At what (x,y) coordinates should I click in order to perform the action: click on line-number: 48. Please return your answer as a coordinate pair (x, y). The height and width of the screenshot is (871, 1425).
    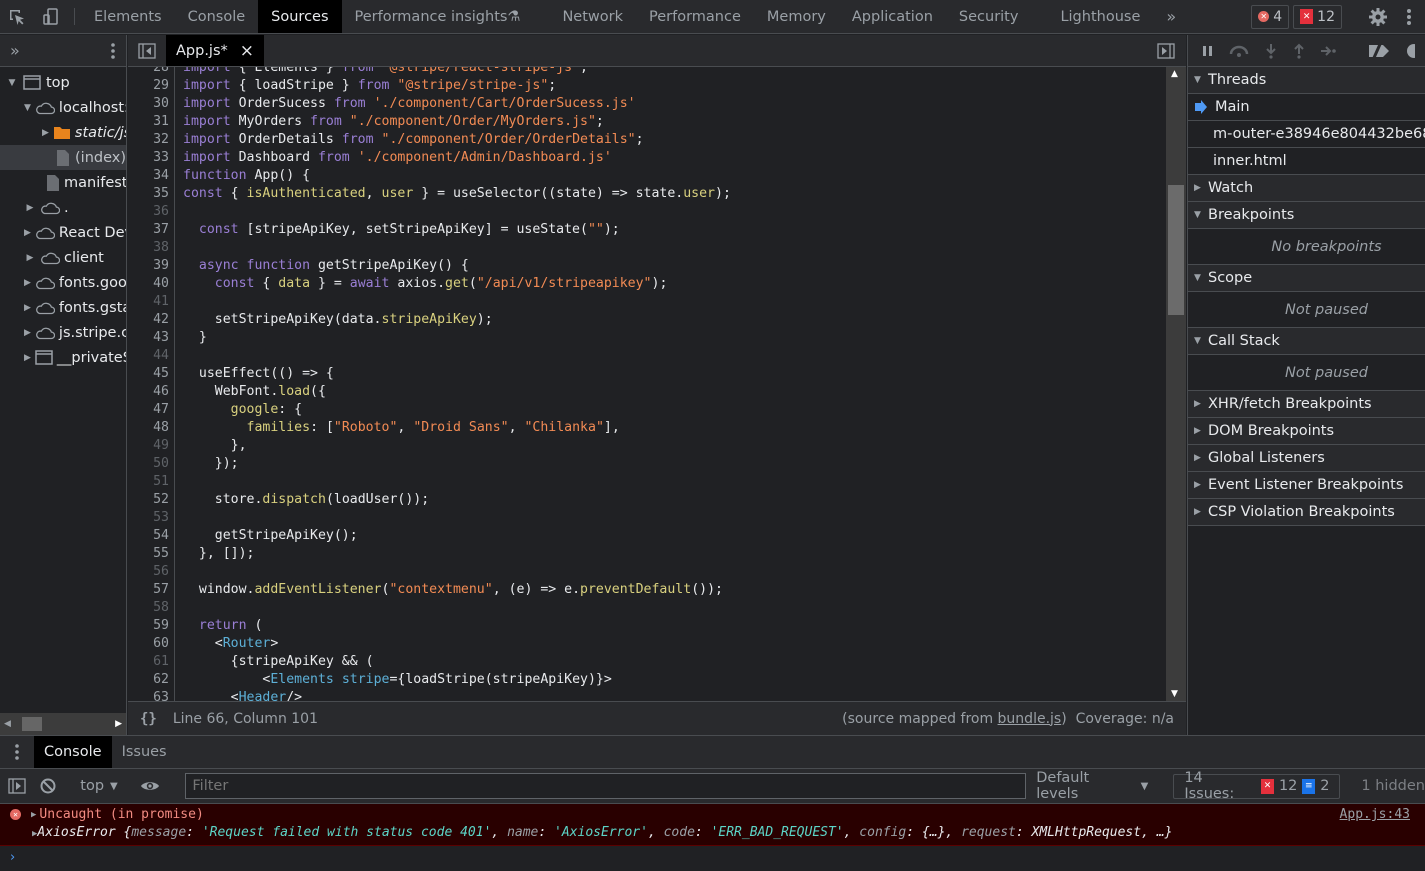
    Looking at the image, I should click on (151, 428).